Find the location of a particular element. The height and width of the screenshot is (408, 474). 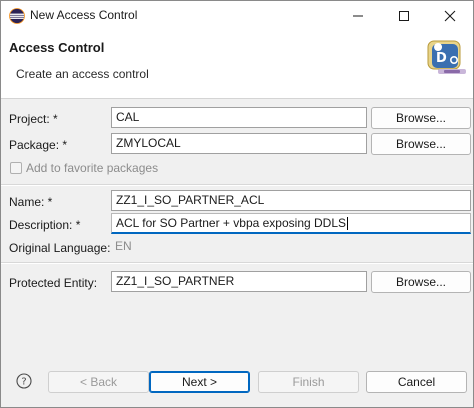

favorite-checkbox is located at coordinates (16, 168).